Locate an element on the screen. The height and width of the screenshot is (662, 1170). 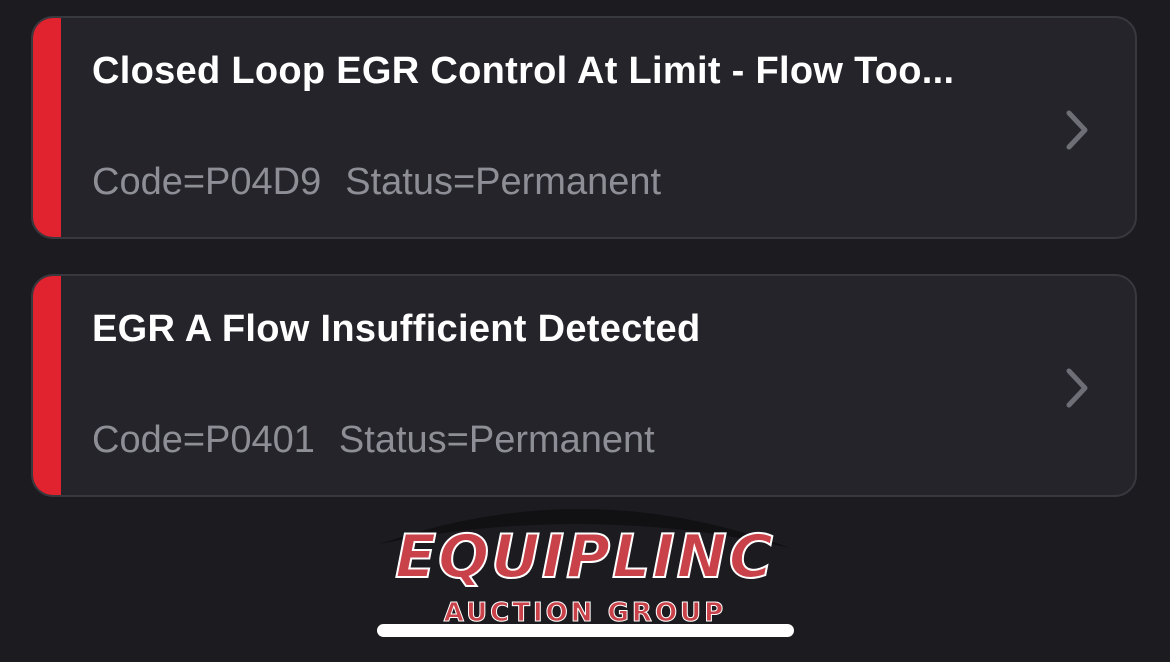
watermark-brand: EQUIPLINC is located at coordinates (584, 557).